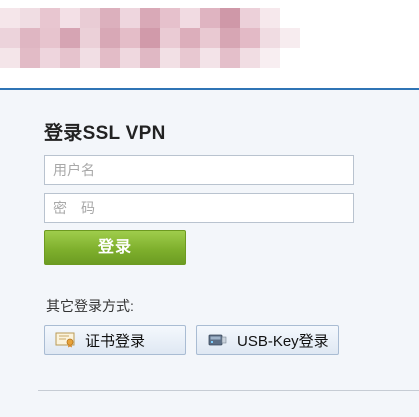 The width and height of the screenshot is (419, 417). I want to click on usb-key-login-label: USB-Key登录, so click(283, 341).